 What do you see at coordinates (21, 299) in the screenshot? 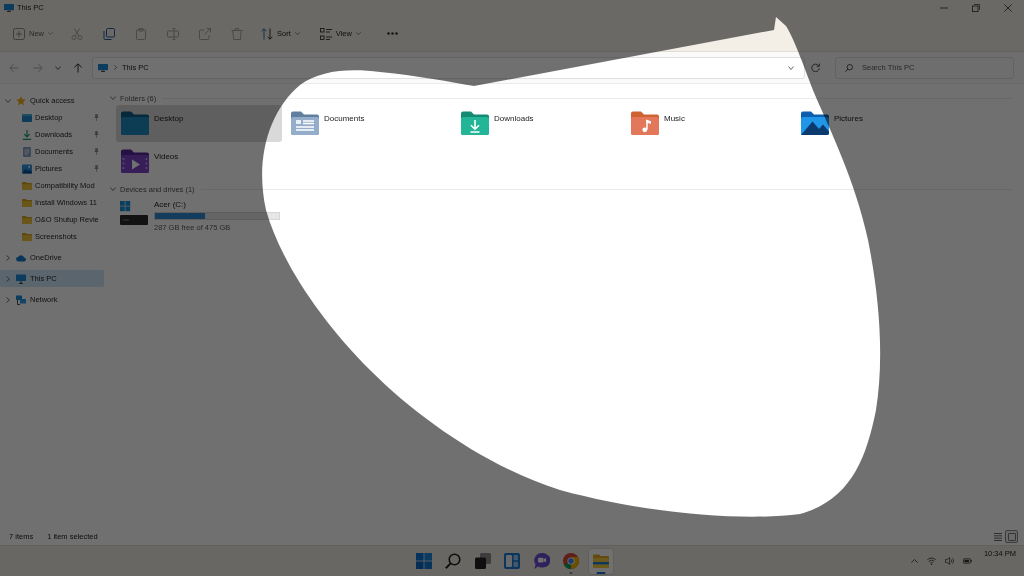
I see `network-icon` at bounding box center [21, 299].